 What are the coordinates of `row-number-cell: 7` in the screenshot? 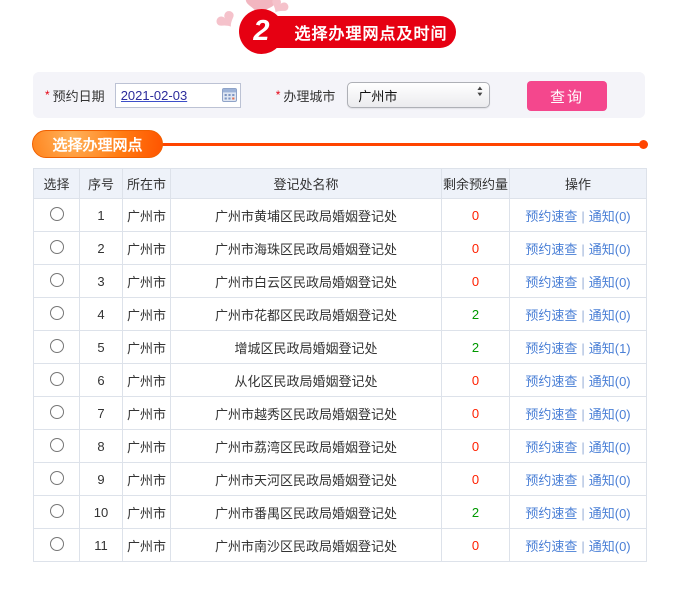 It's located at (101, 413).